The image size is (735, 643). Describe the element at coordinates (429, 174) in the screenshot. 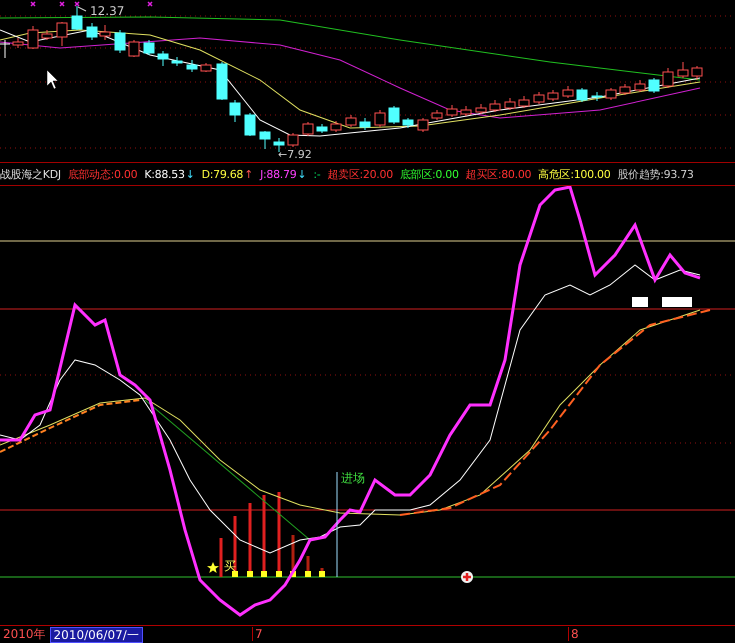

I see `indicator-legend-item: 底部区:0.00` at that location.